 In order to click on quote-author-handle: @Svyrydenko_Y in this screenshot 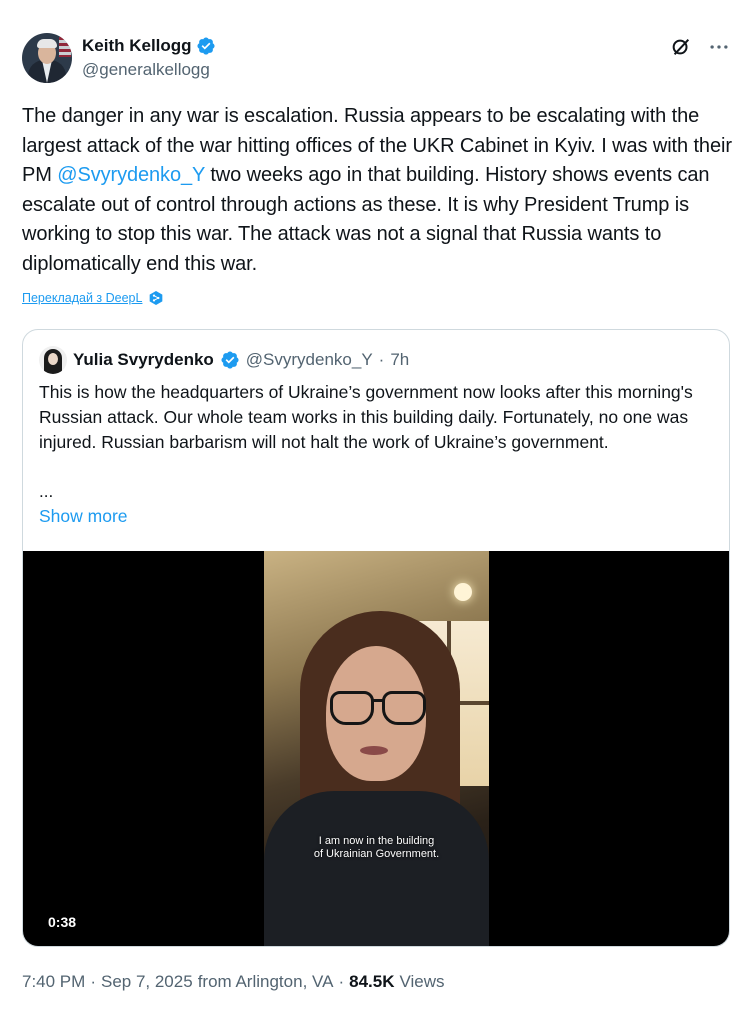, I will do `click(309, 359)`.